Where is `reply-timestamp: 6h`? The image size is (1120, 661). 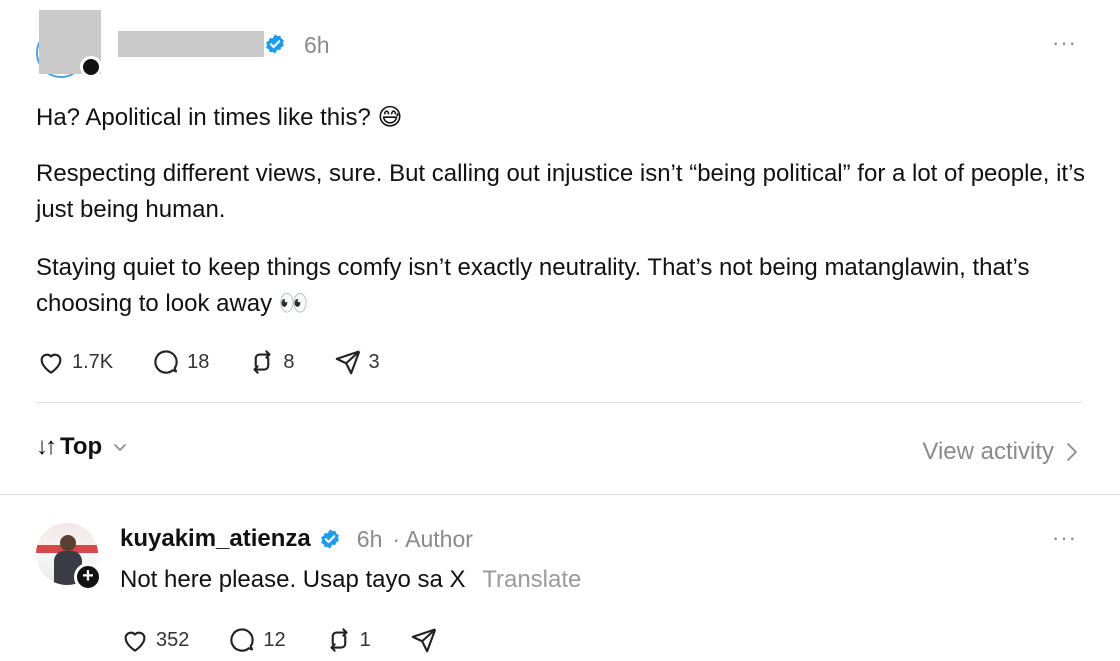
reply-timestamp: 6h is located at coordinates (369, 538).